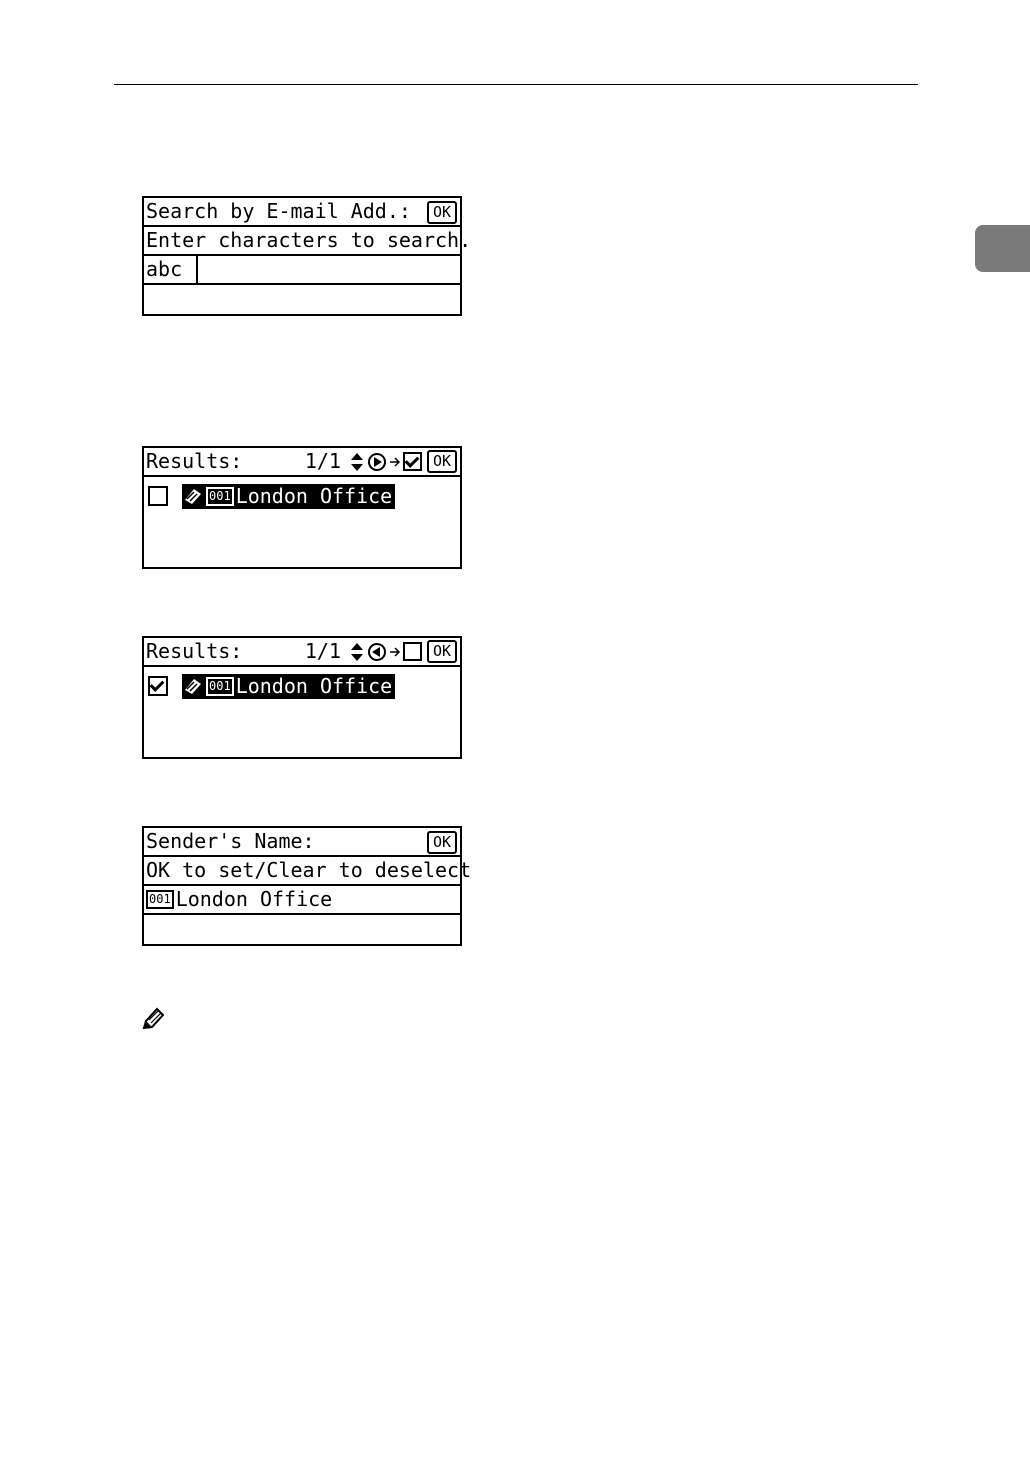 This screenshot has width=1030, height=1458. I want to click on header-rule, so click(516, 84).